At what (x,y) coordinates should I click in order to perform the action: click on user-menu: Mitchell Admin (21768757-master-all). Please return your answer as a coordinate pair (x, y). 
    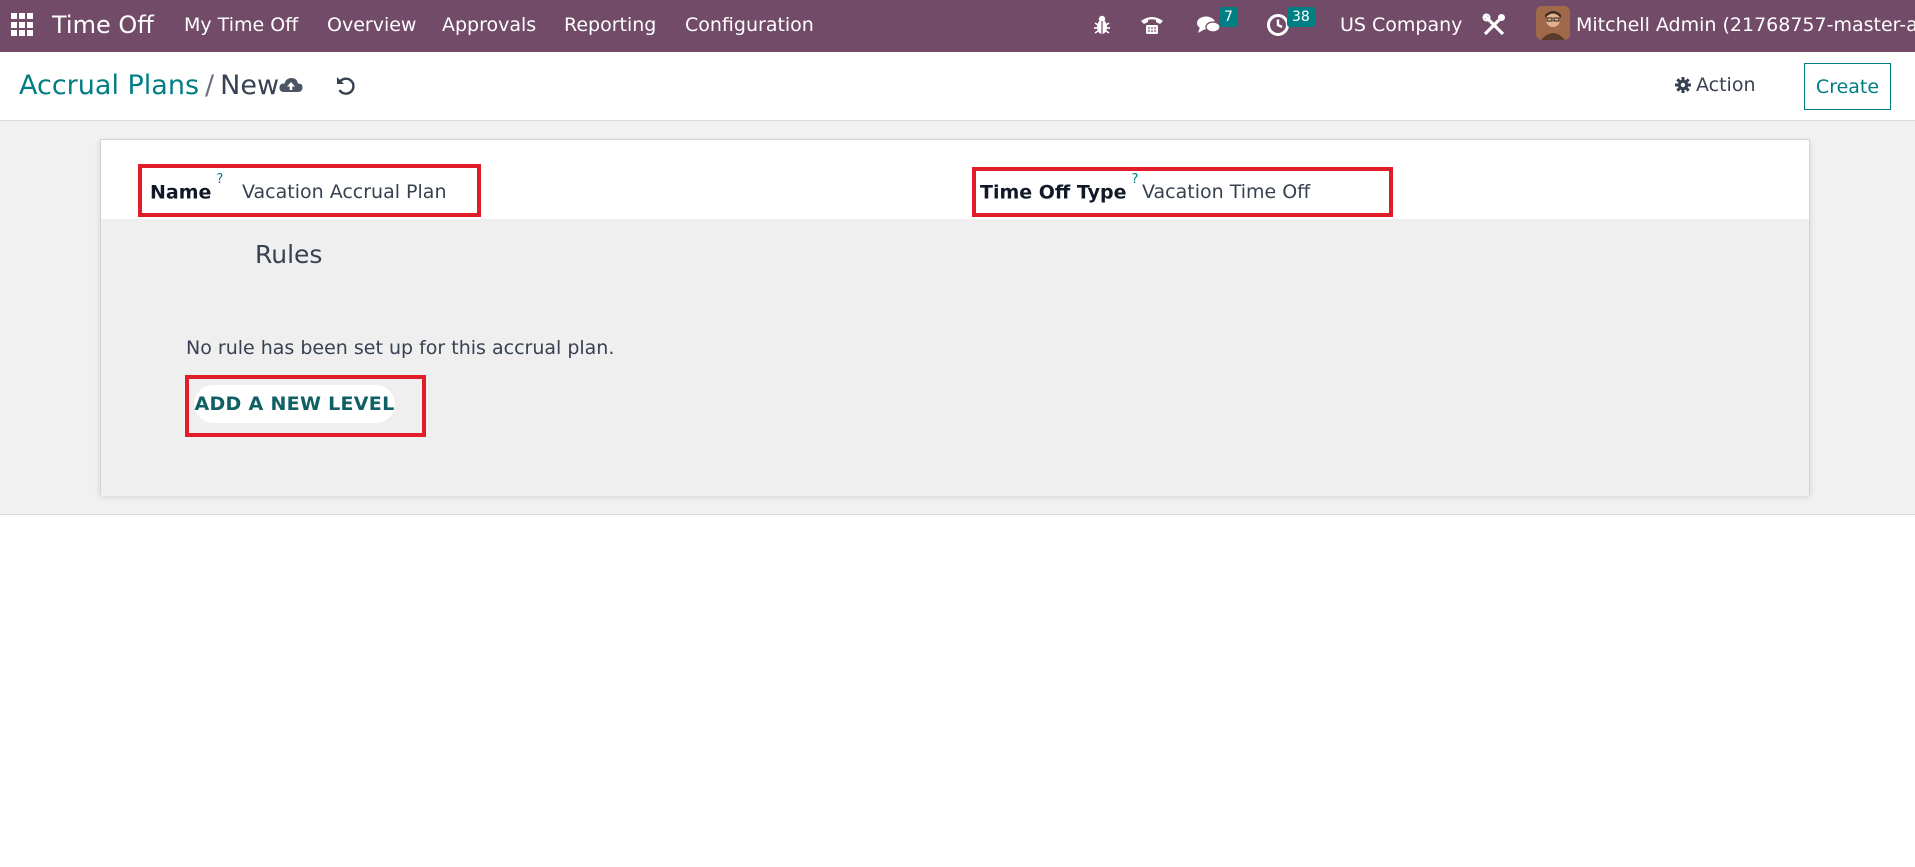
    Looking at the image, I should click on (1745, 25).